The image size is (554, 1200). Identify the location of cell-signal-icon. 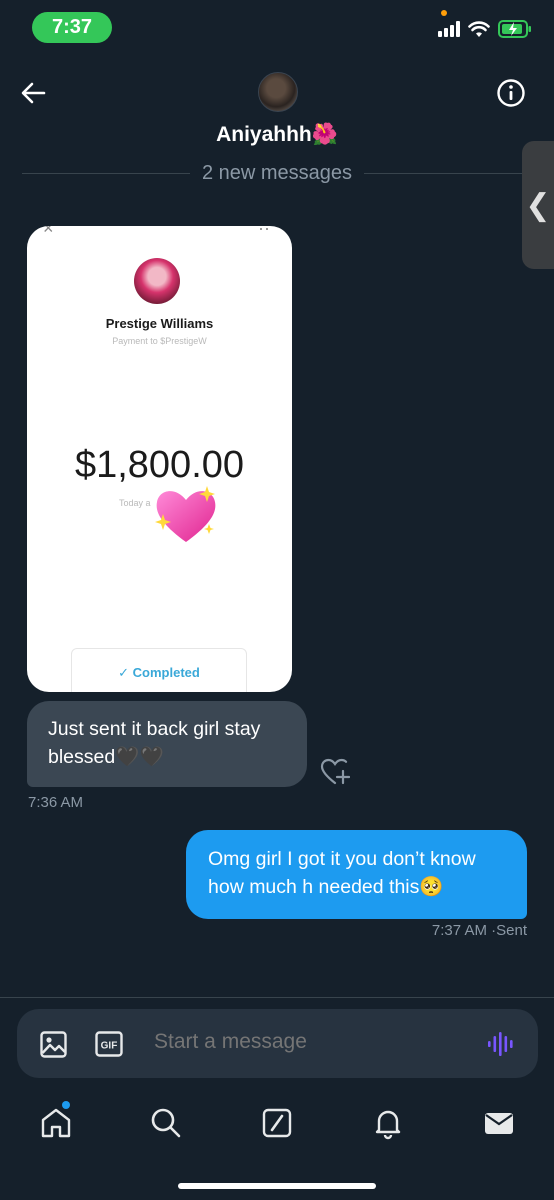
(449, 29).